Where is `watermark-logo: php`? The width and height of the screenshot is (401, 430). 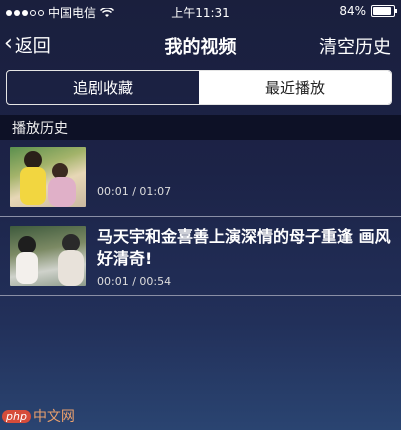 watermark-logo: php is located at coordinates (16, 416).